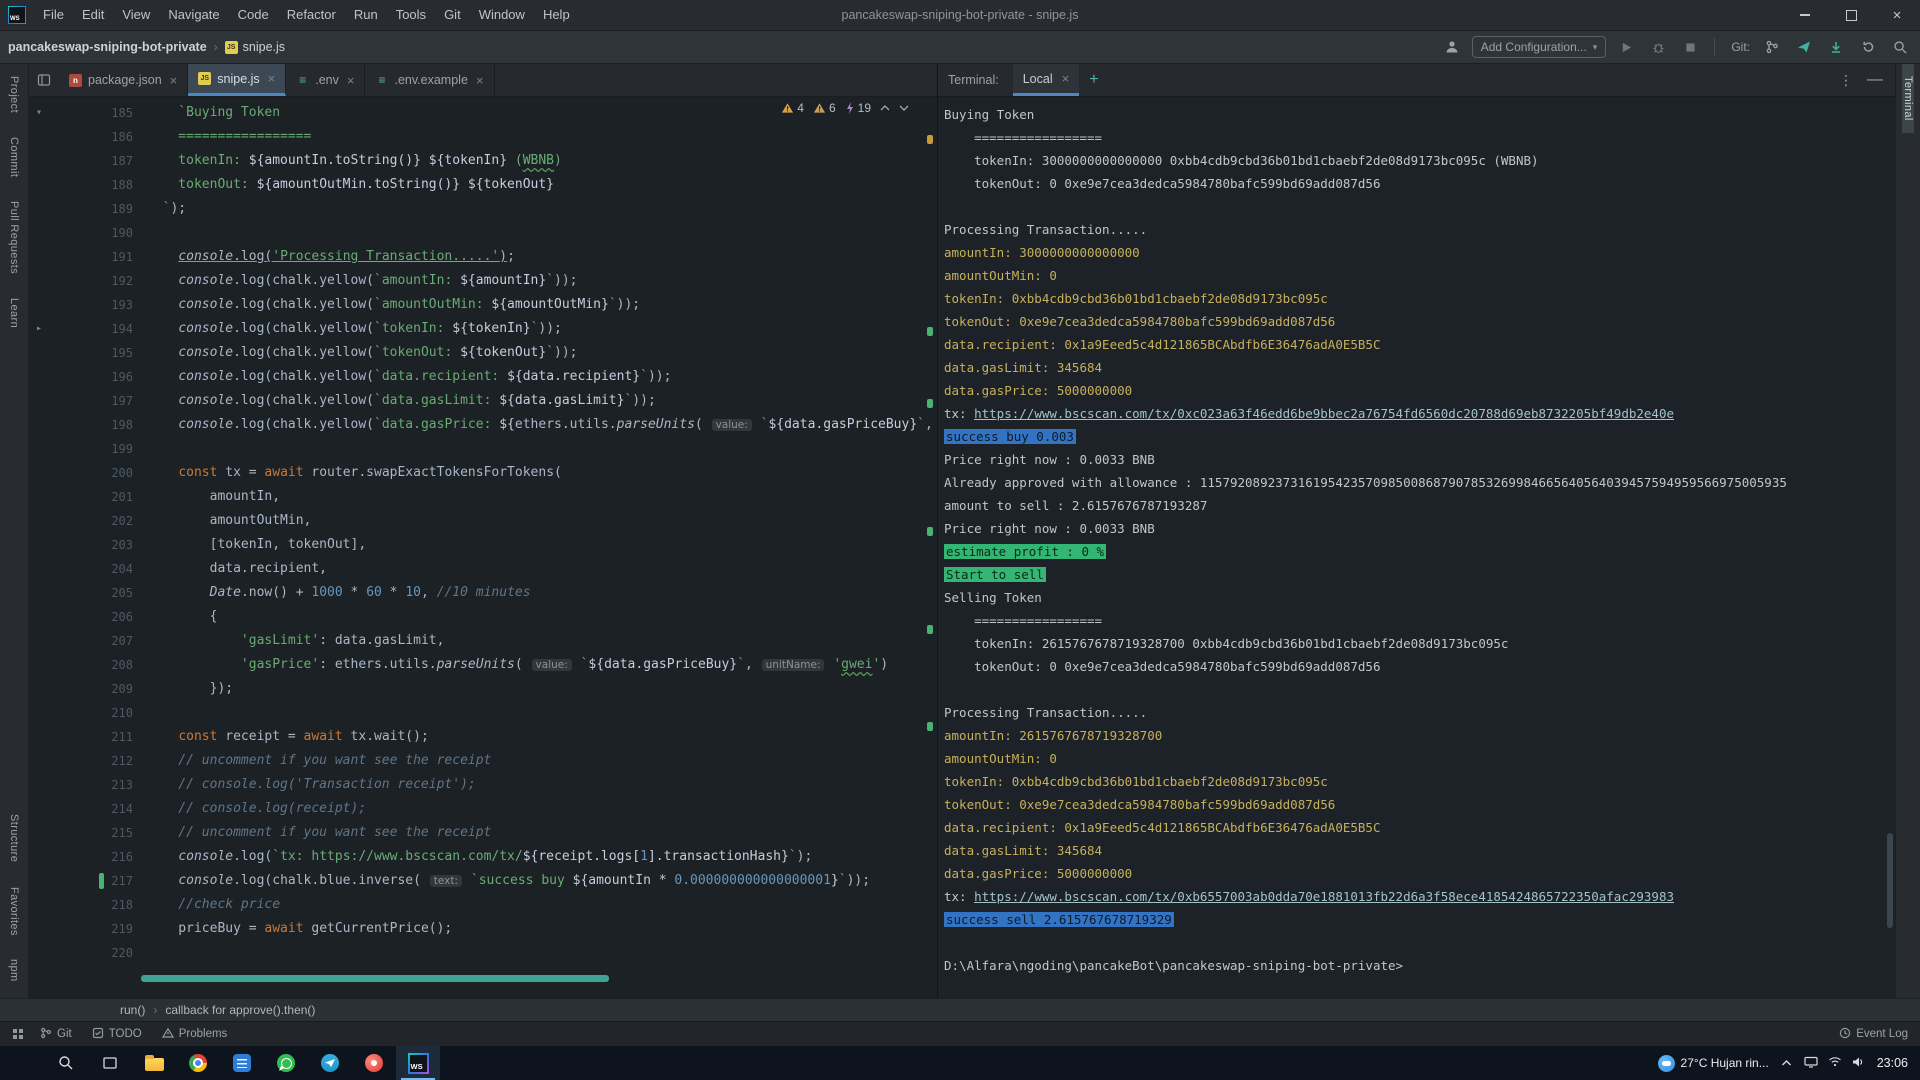 This screenshot has width=1920, height=1080. What do you see at coordinates (22, 1063) in the screenshot?
I see `start-button` at bounding box center [22, 1063].